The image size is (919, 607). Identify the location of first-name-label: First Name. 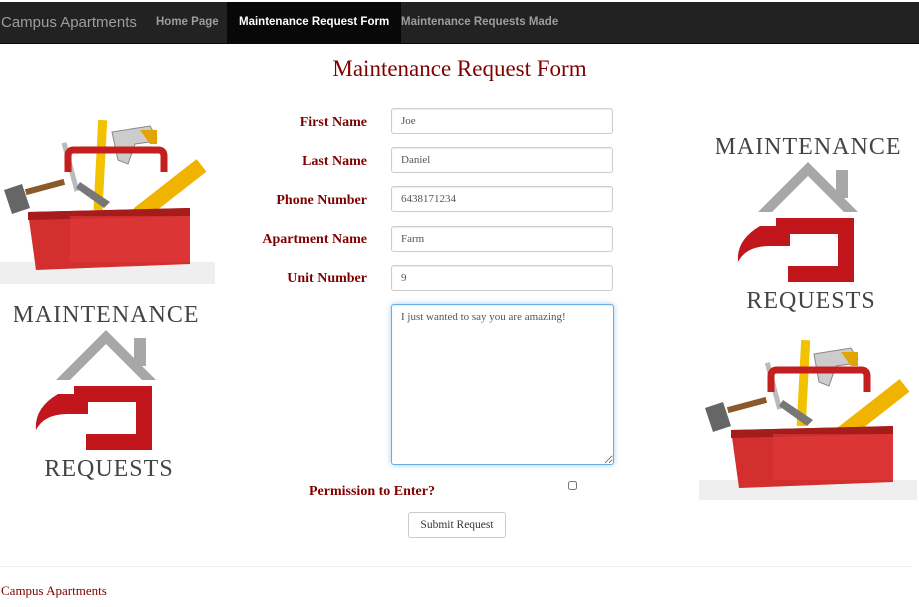
(333, 122).